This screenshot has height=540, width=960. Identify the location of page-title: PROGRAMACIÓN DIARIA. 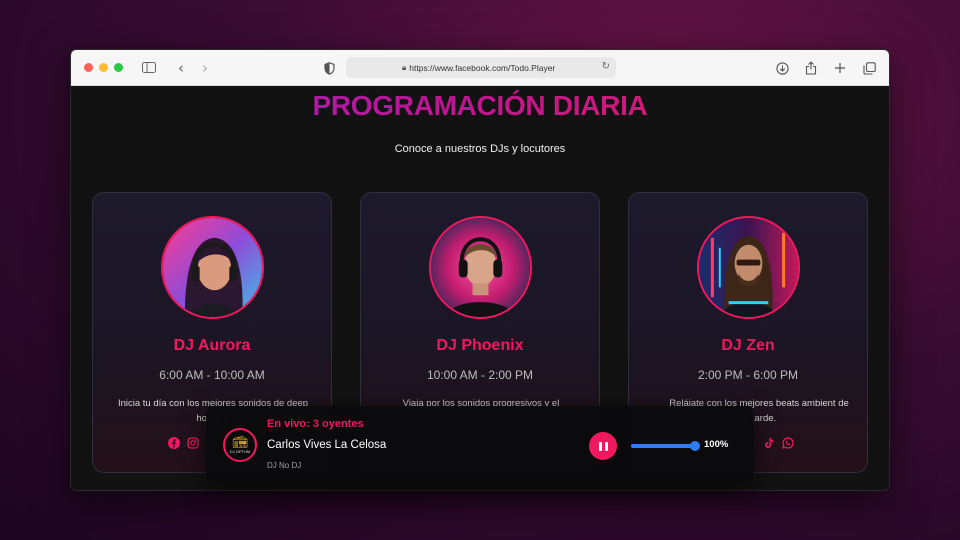
(480, 106).